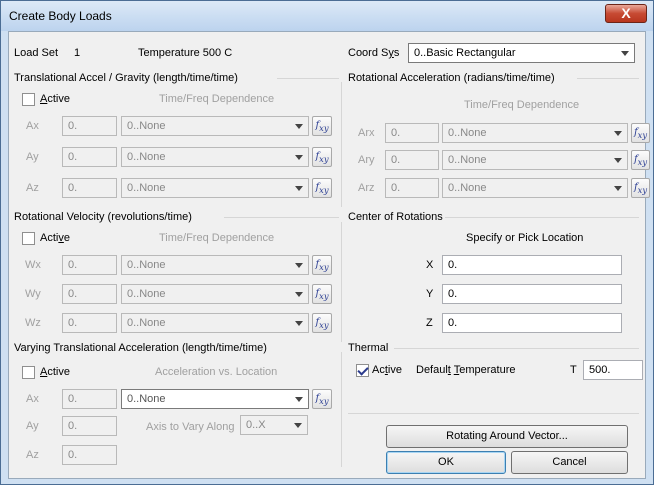  What do you see at coordinates (366, 133) in the screenshot?
I see `arx-label: Arx` at bounding box center [366, 133].